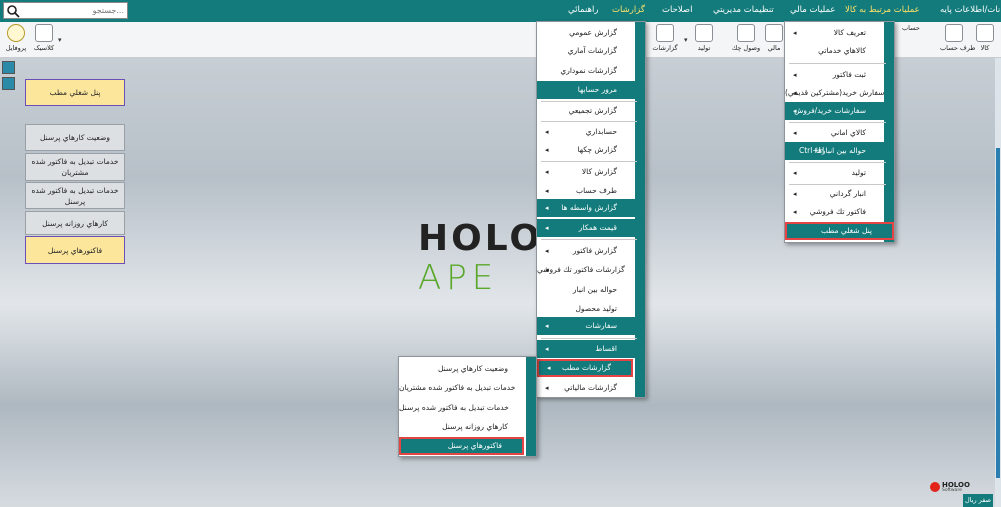 Image resolution: width=1001 pixels, height=507 pixels. I want to click on toolbar-finance-button: مالي, so click(774, 40).